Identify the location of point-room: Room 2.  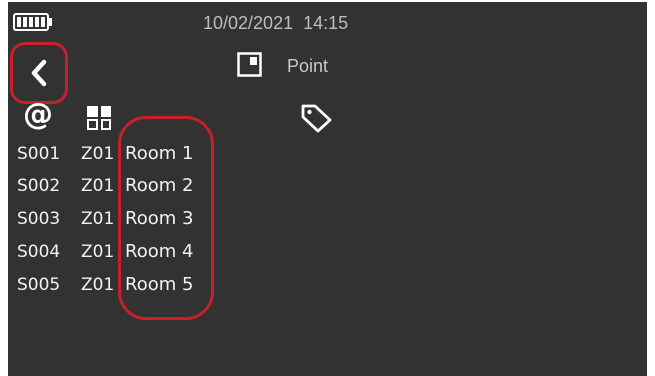
(159, 185).